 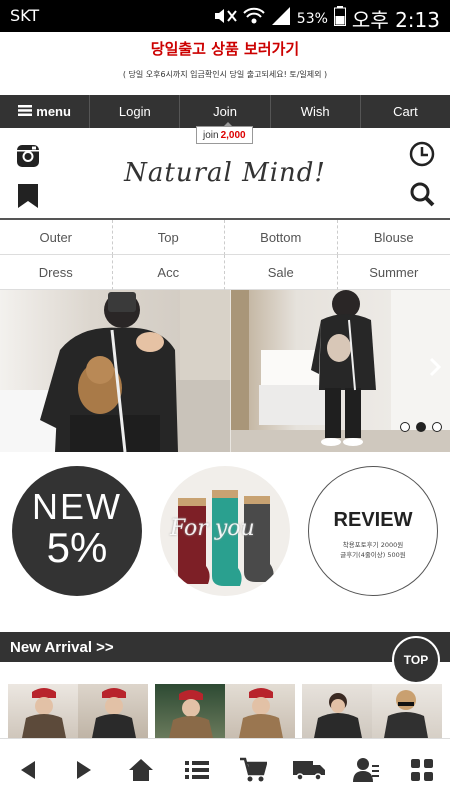 What do you see at coordinates (435, 369) in the screenshot?
I see `banner-next-arrow-icon` at bounding box center [435, 369].